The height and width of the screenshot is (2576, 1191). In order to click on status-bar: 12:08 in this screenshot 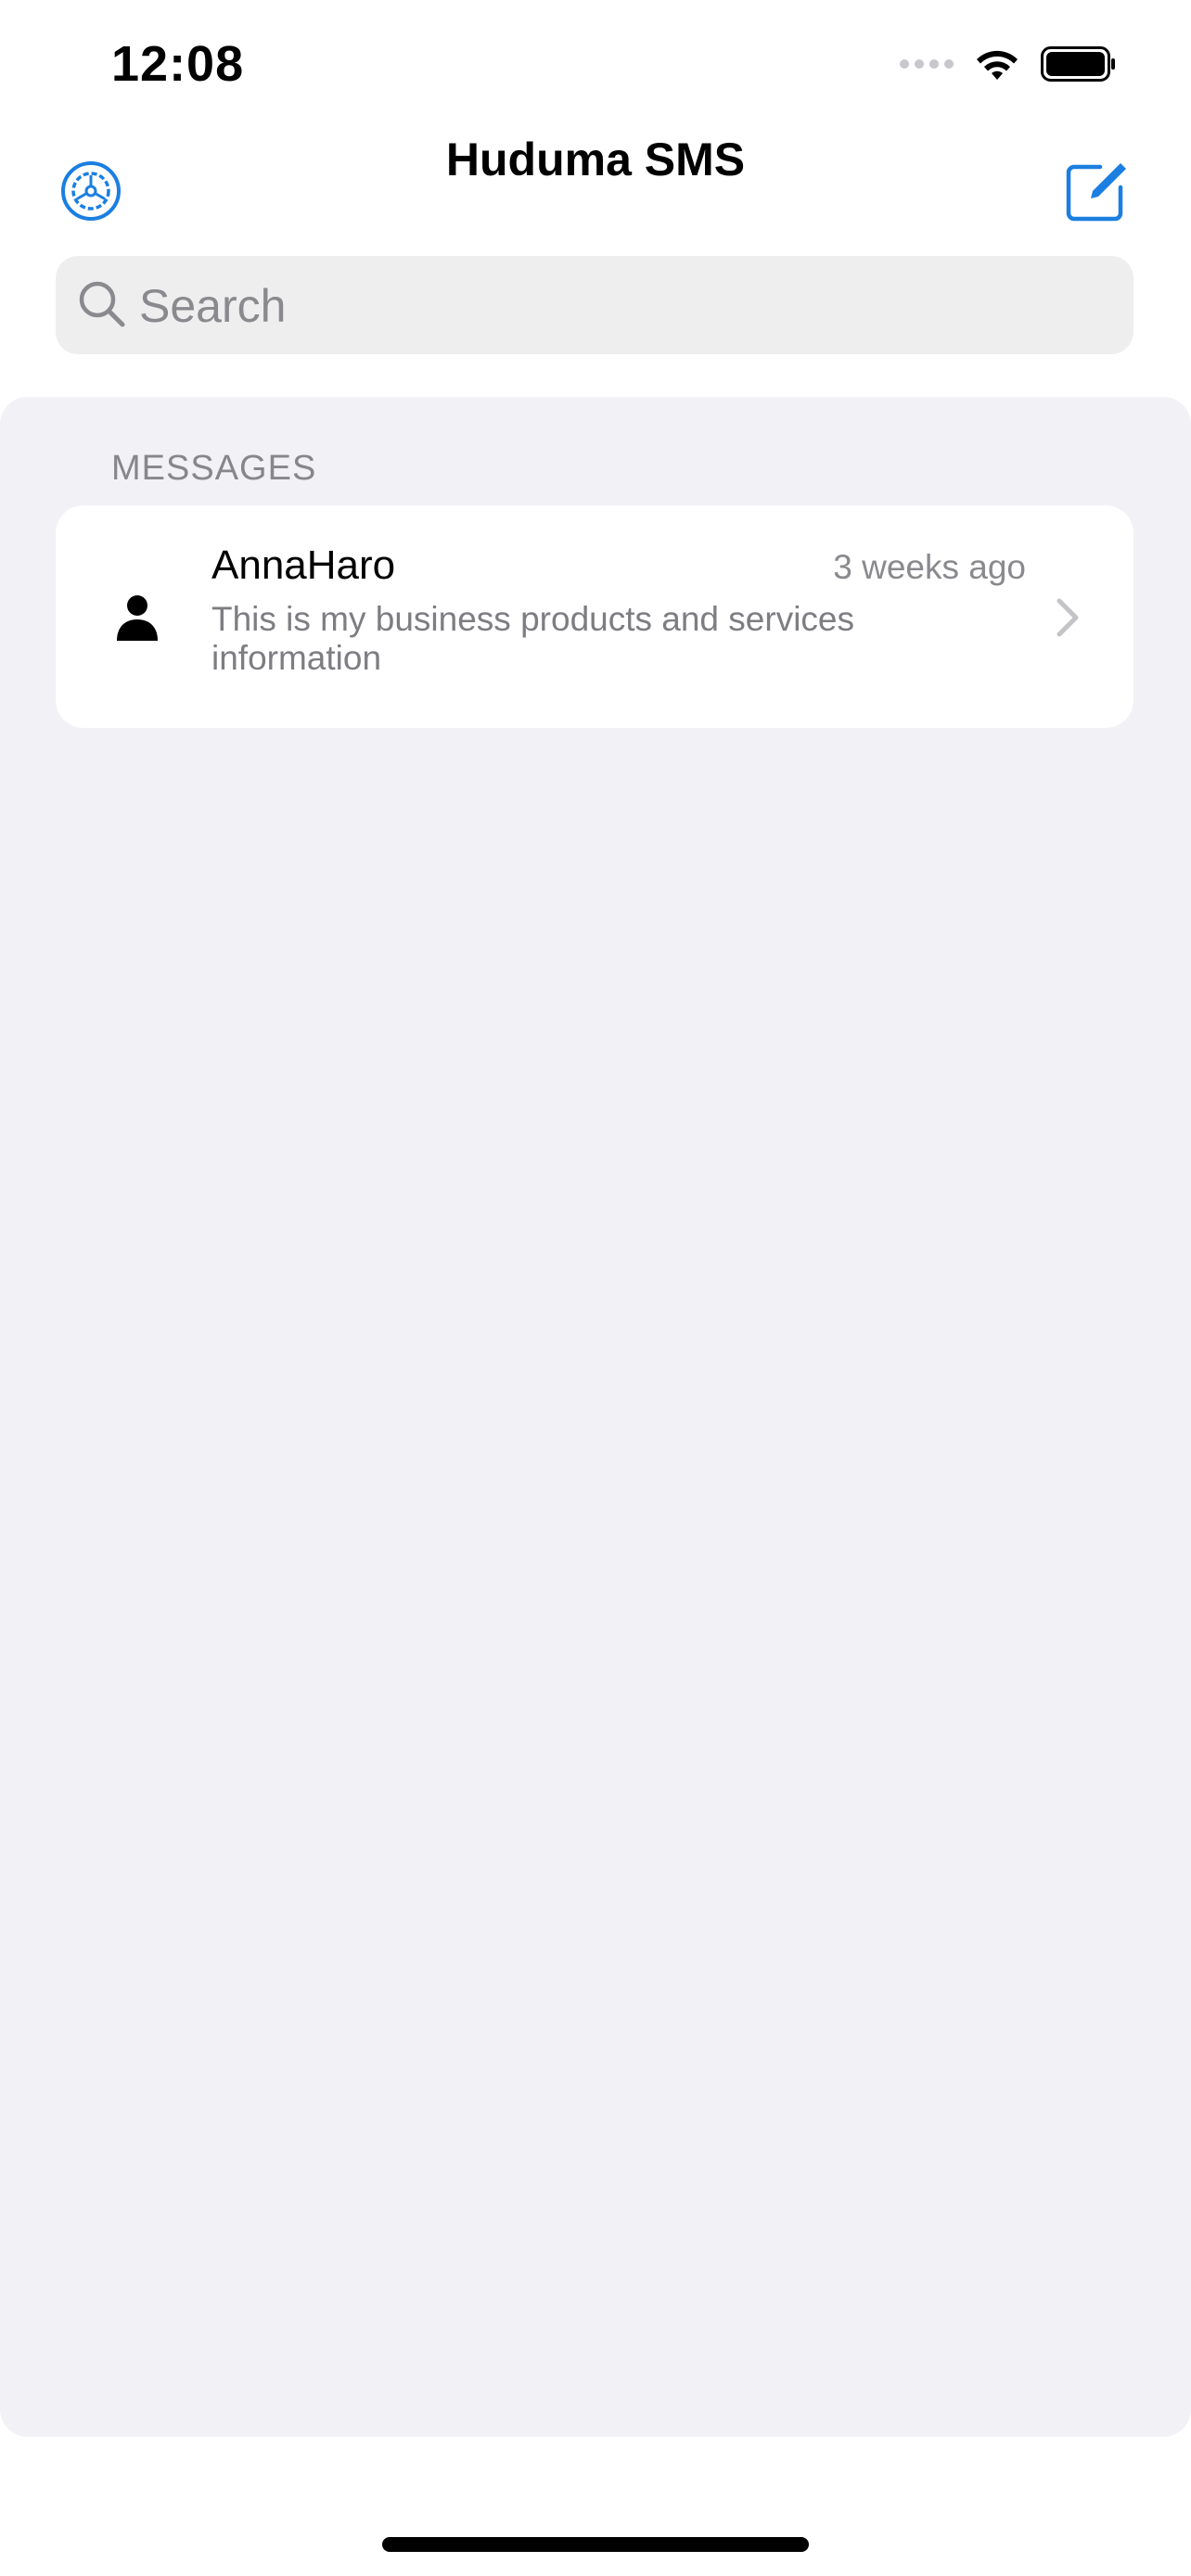, I will do `click(595, 65)`.